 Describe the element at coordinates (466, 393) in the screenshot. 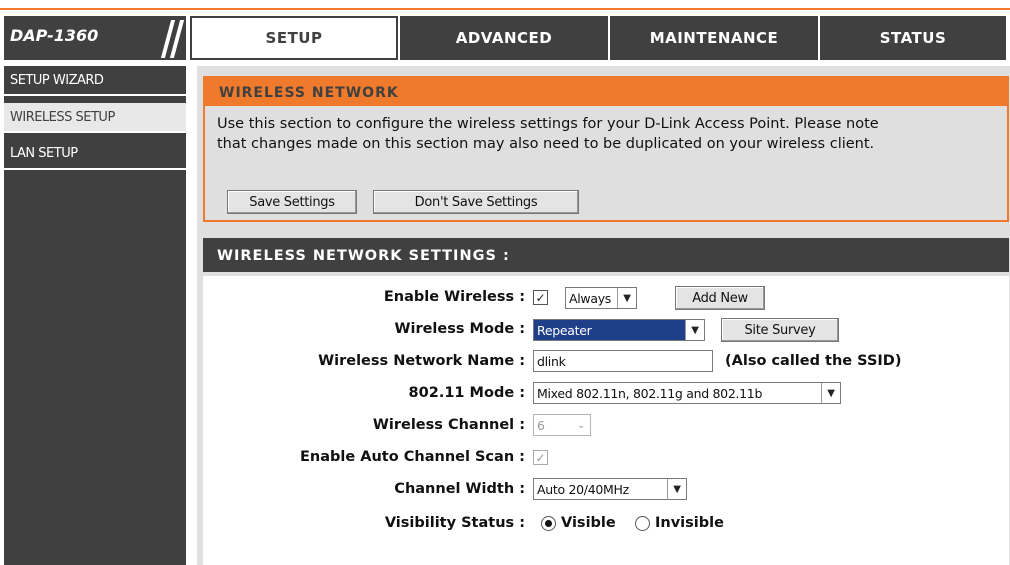

I see `mode-80211-label: 802.11 Mode :` at that location.